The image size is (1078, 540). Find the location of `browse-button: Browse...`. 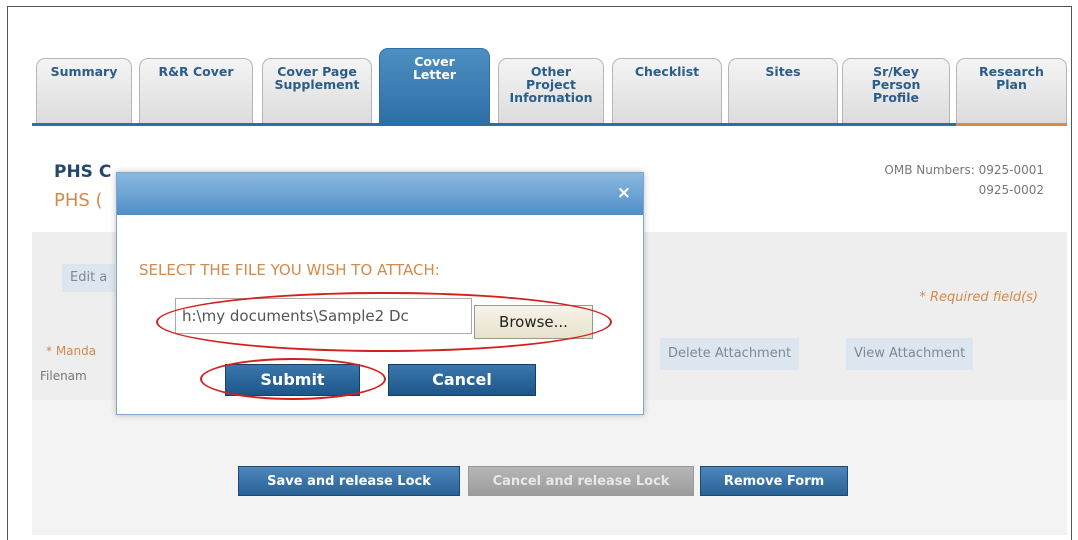

browse-button: Browse... is located at coordinates (533, 322).